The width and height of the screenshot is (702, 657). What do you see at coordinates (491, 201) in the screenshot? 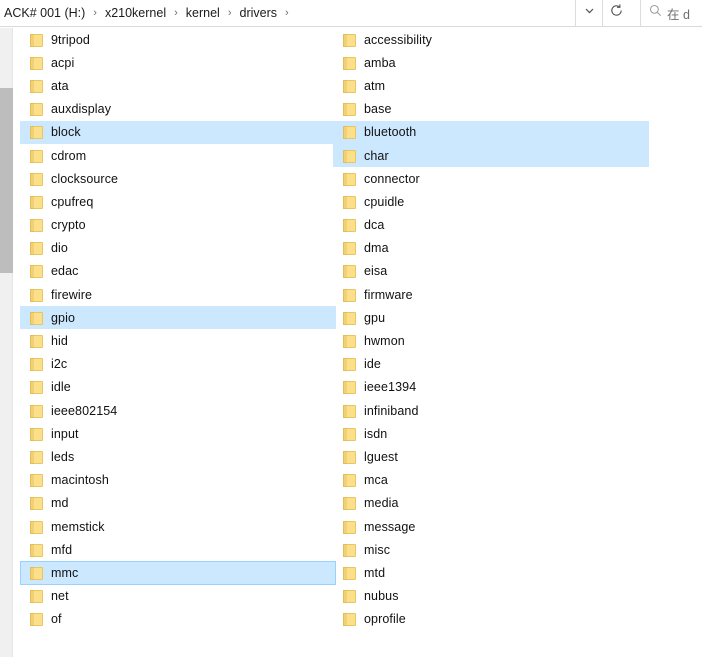
I see `file-list-item: cpuidle` at bounding box center [491, 201].